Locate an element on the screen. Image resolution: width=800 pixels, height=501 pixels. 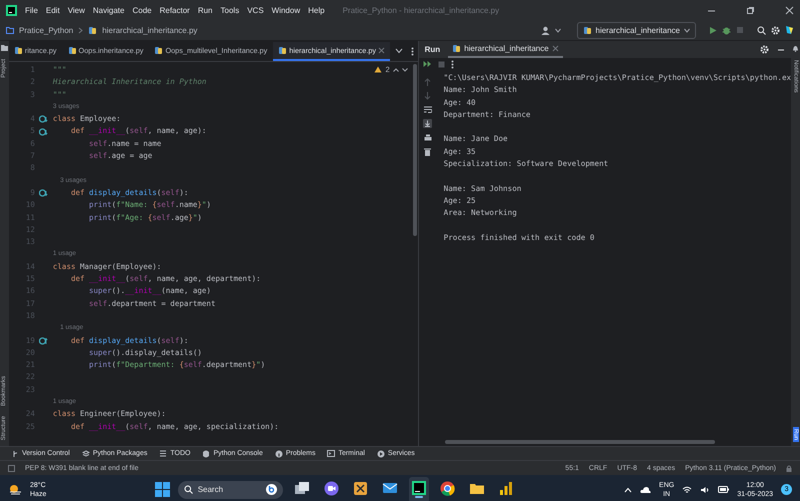
branch-icon is located at coordinates (15, 454).